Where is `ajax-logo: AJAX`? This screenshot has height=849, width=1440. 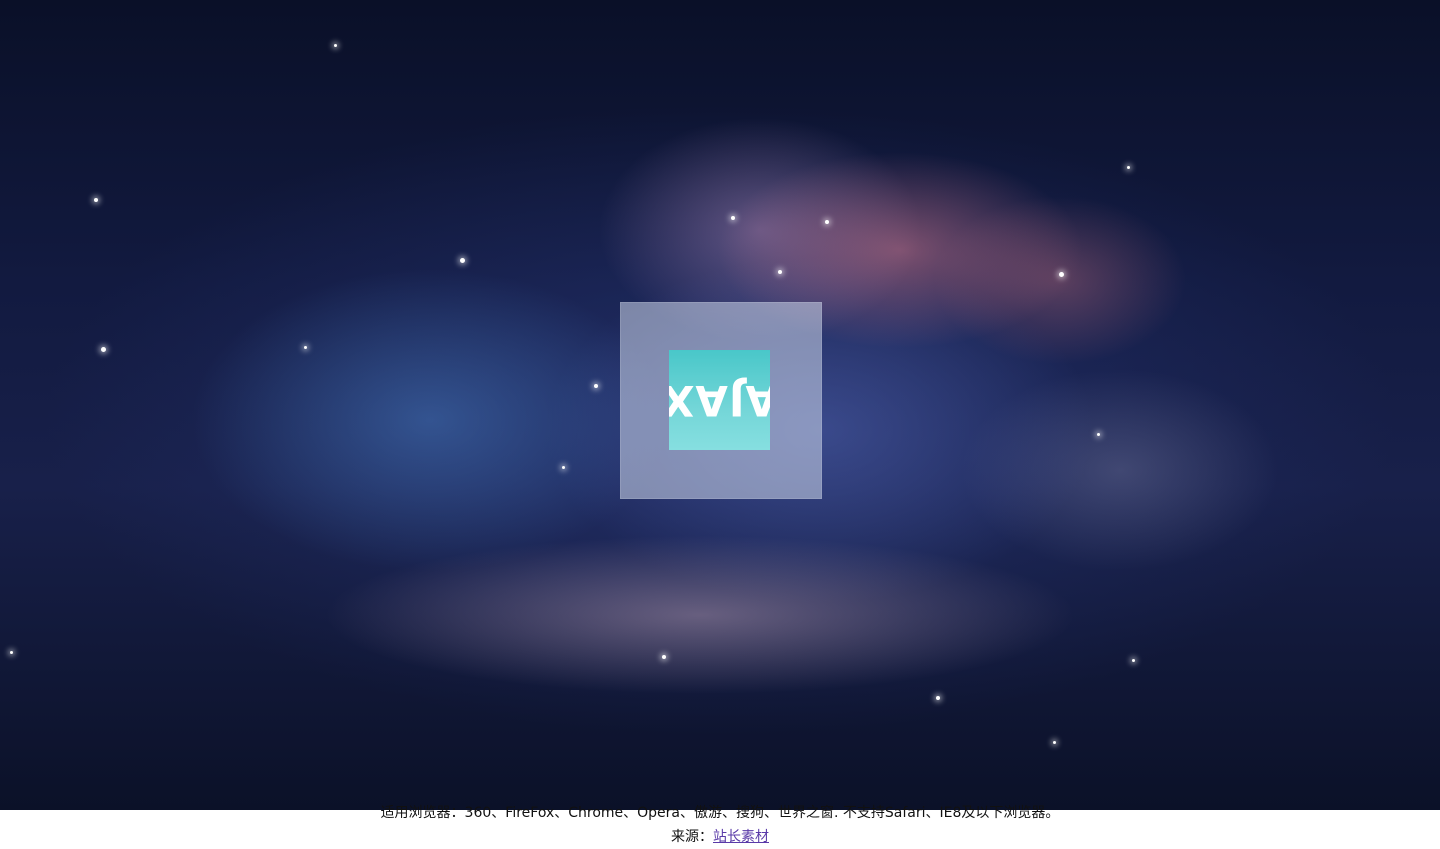 ajax-logo: AJAX is located at coordinates (719, 400).